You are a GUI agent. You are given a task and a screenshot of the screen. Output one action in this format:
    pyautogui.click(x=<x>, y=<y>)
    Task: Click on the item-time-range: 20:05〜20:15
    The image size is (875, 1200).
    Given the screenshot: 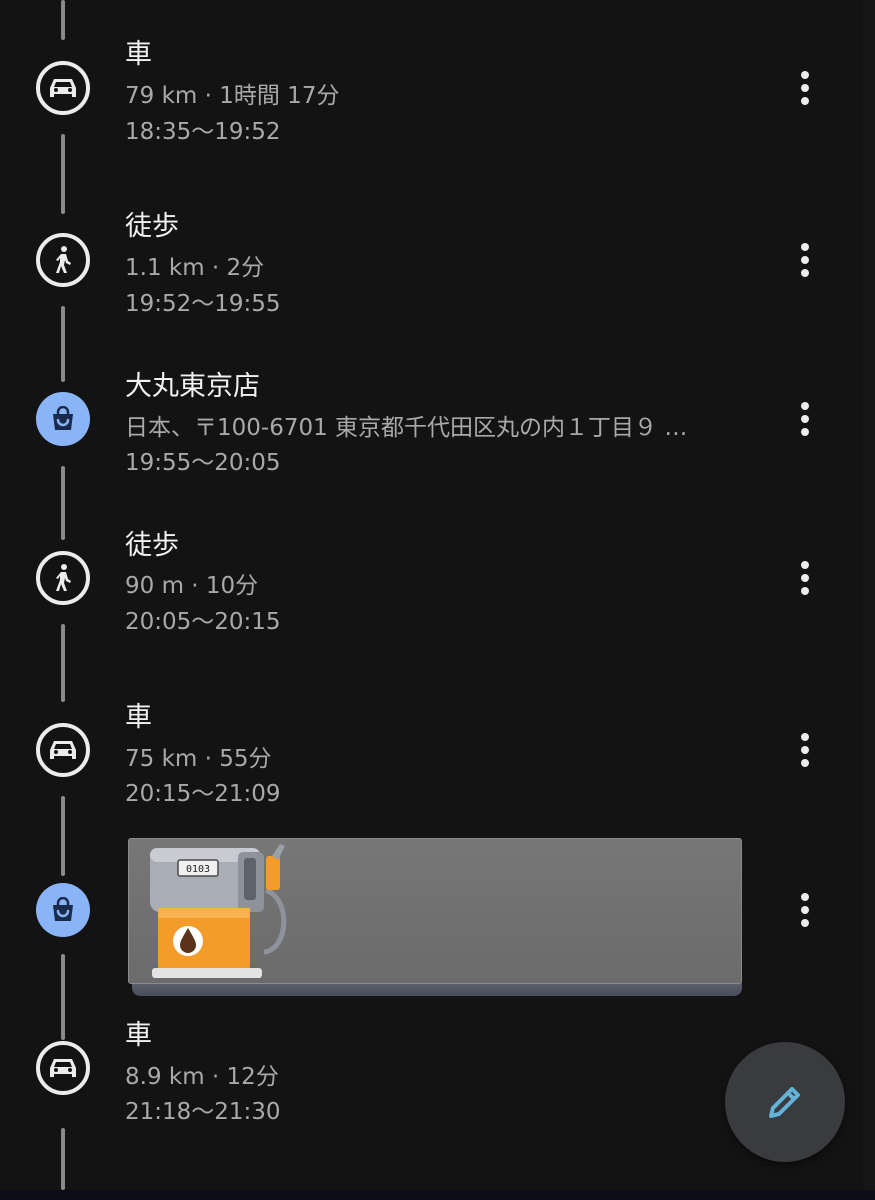 What is the action you would take?
    pyautogui.click(x=203, y=622)
    